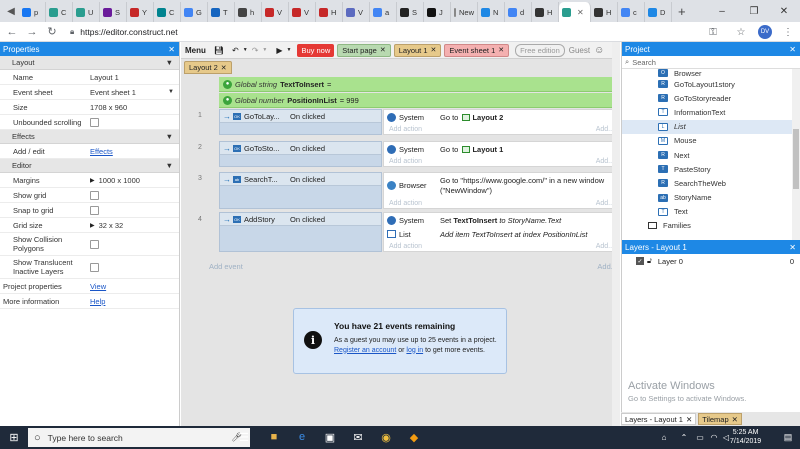  What do you see at coordinates (14, 437) in the screenshot?
I see `windows-start-icon: ⊞` at bounding box center [14, 437].